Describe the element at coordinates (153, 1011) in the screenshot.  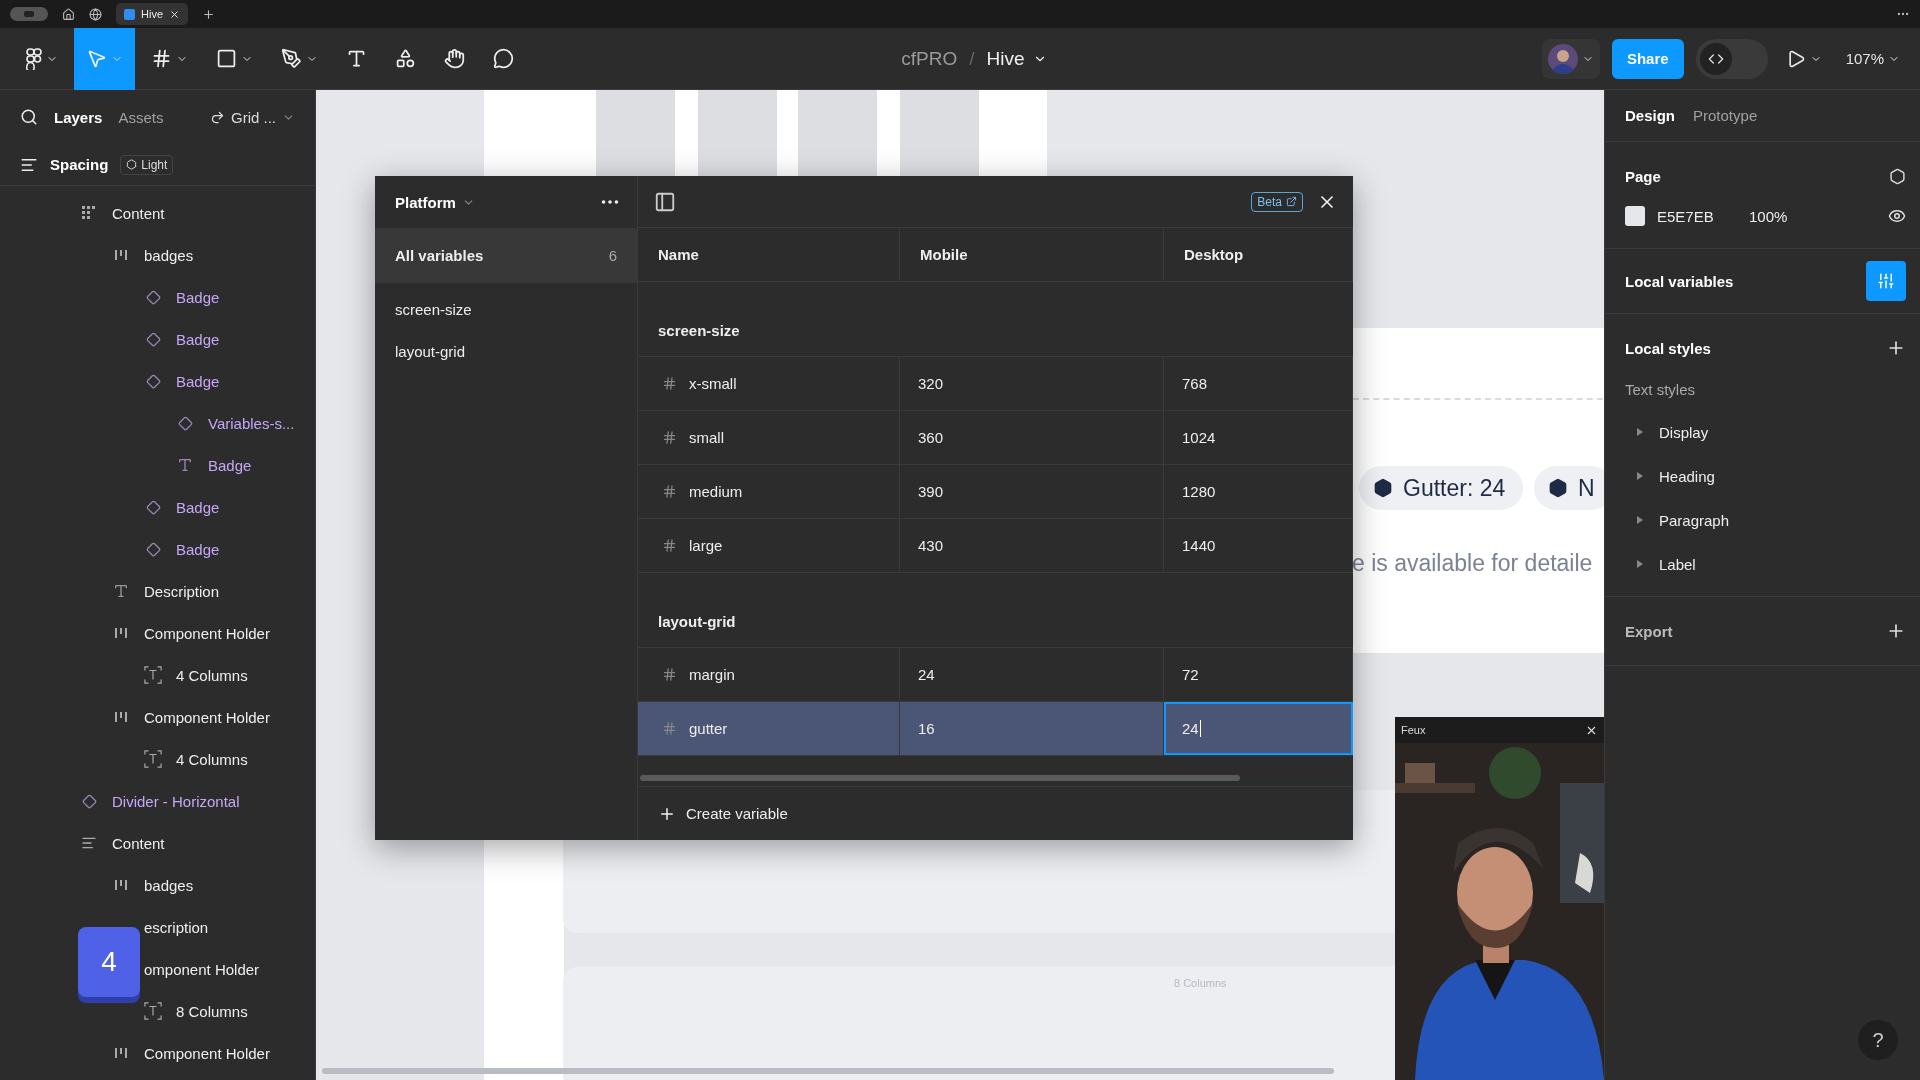
I see `text-box-icon` at that location.